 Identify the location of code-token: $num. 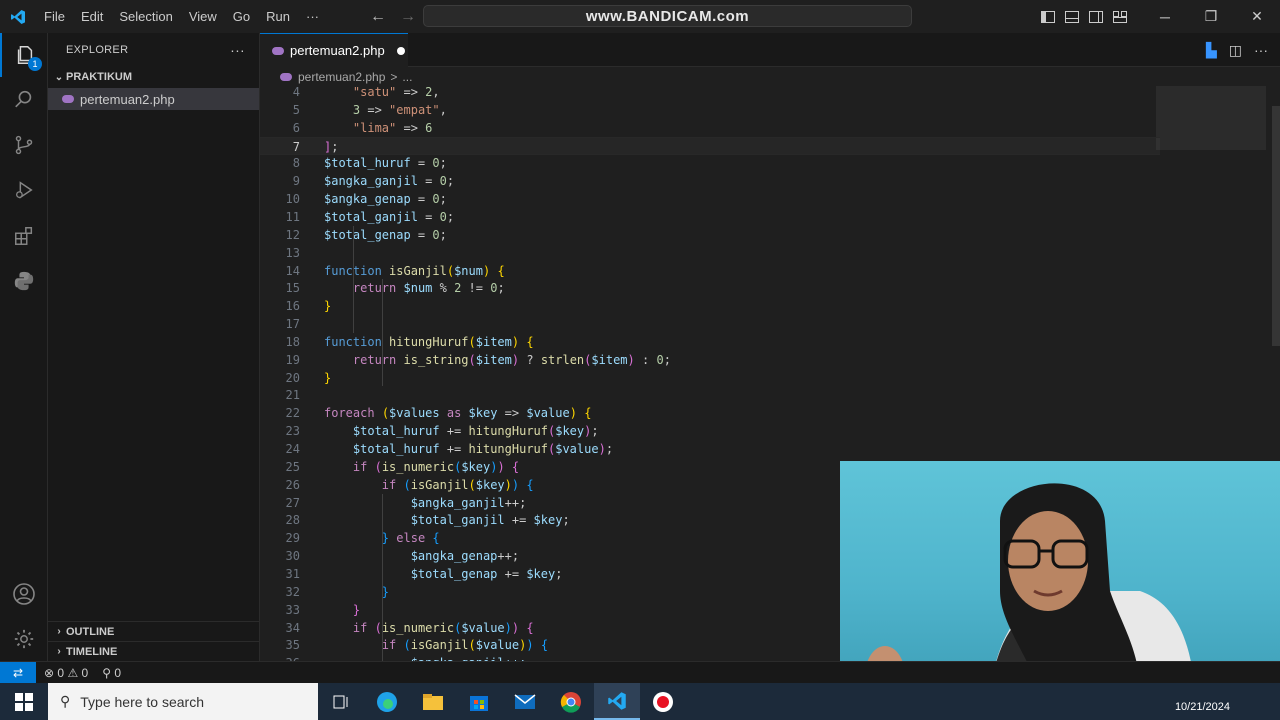
(418, 288).